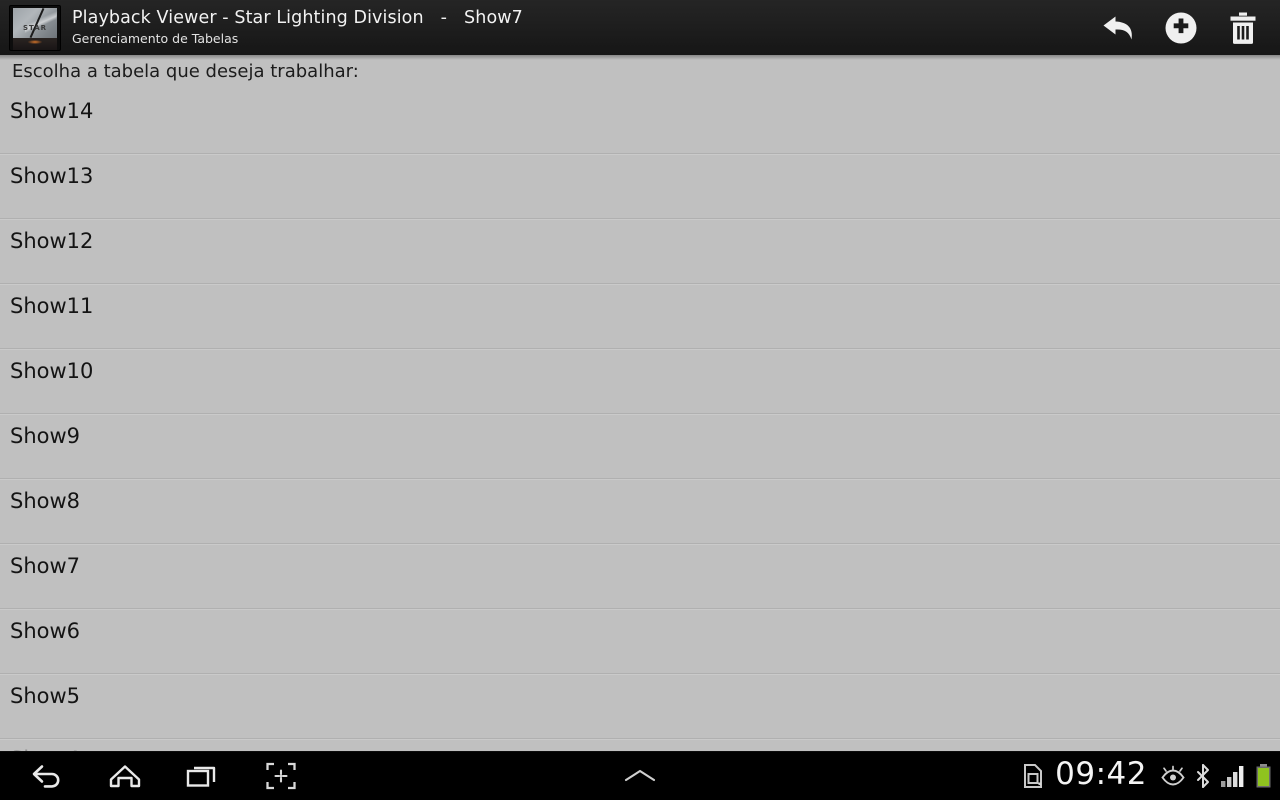  I want to click on nav-back-button, so click(47, 775).